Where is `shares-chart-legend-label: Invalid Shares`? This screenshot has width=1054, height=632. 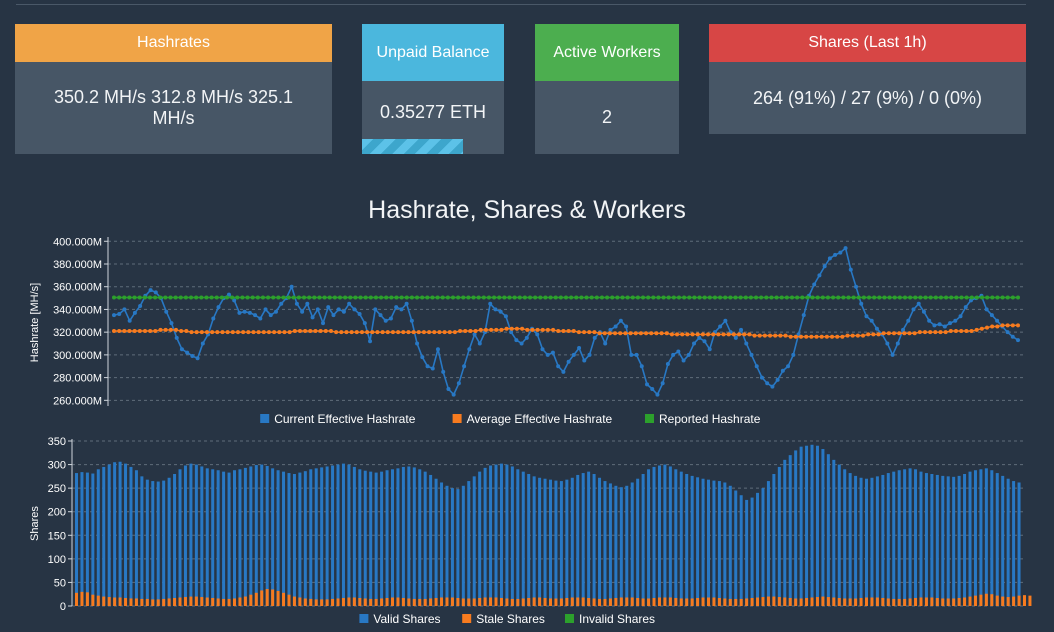 shares-chart-legend-label: Invalid Shares is located at coordinates (617, 619).